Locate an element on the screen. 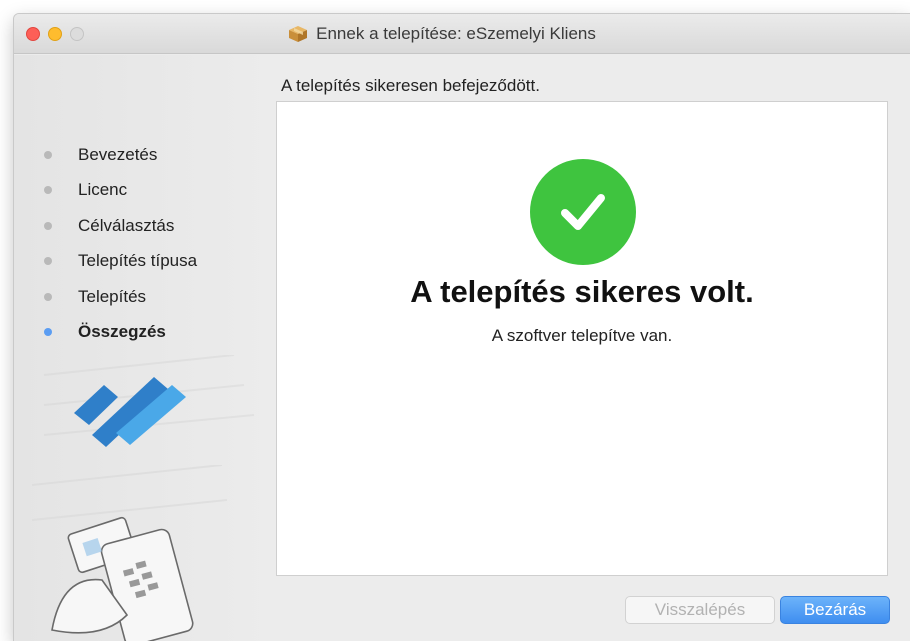  step-label: Licenc is located at coordinates (103, 190).